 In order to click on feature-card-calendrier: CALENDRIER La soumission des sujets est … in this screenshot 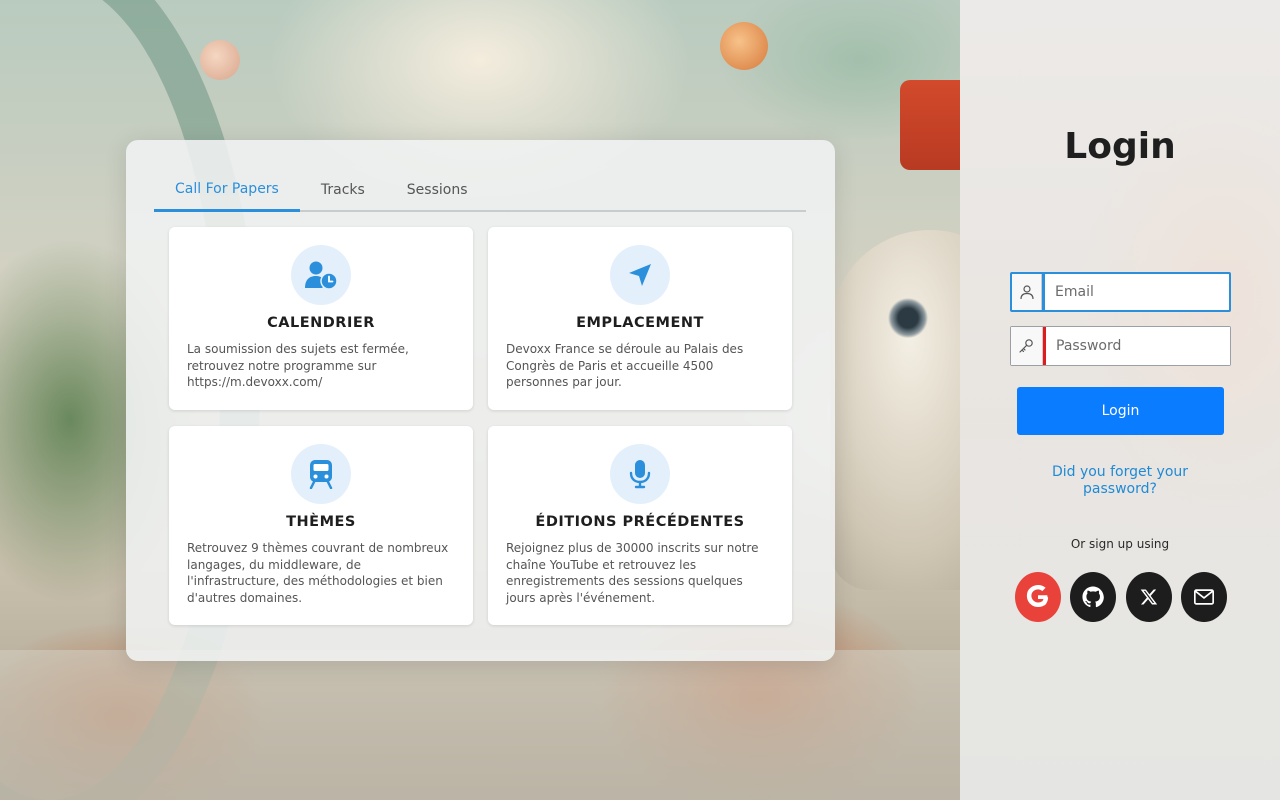, I will do `click(321, 318)`.